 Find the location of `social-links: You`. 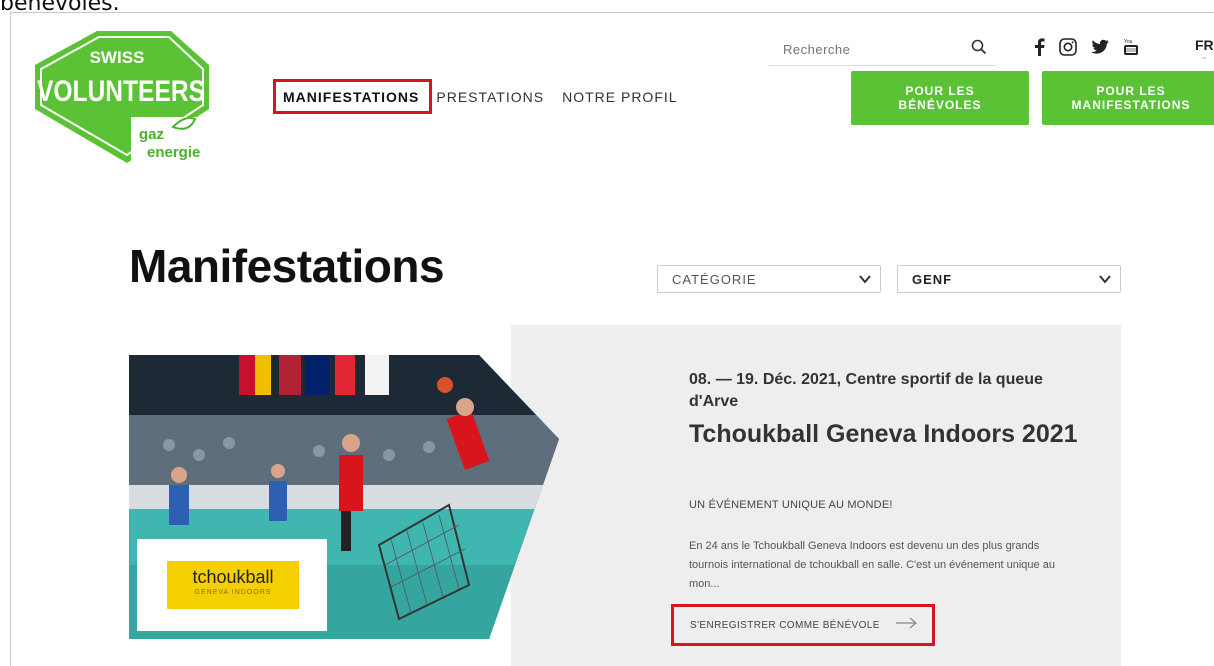

social-links: You is located at coordinates (1093, 49).